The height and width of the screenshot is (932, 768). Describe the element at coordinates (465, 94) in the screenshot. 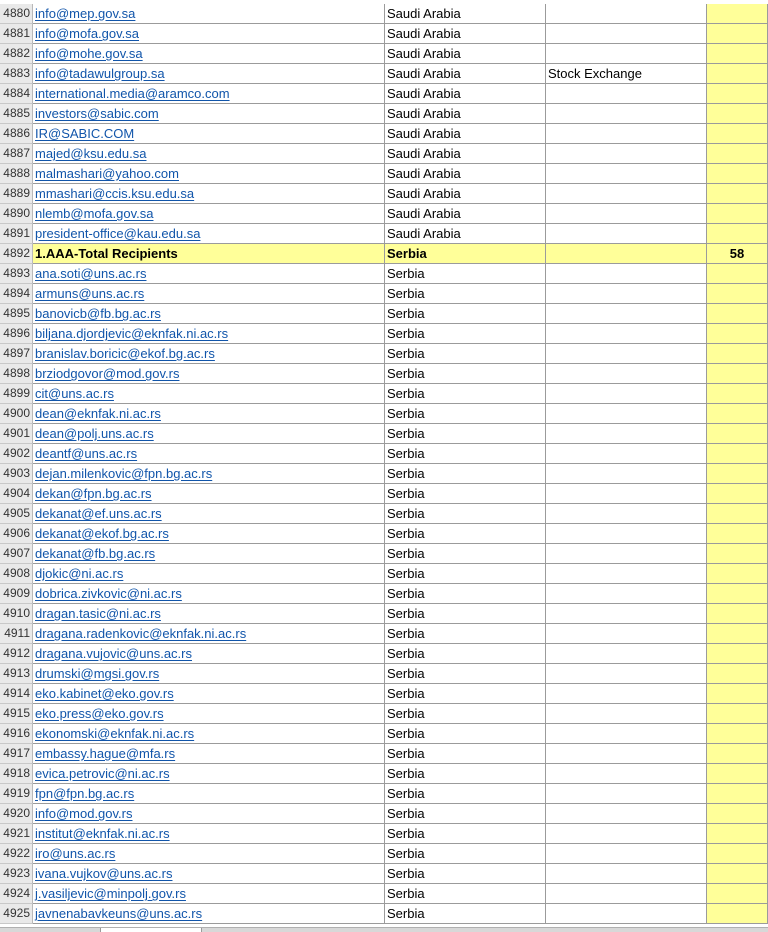

I see `country-cell: Saudi Arabia` at that location.